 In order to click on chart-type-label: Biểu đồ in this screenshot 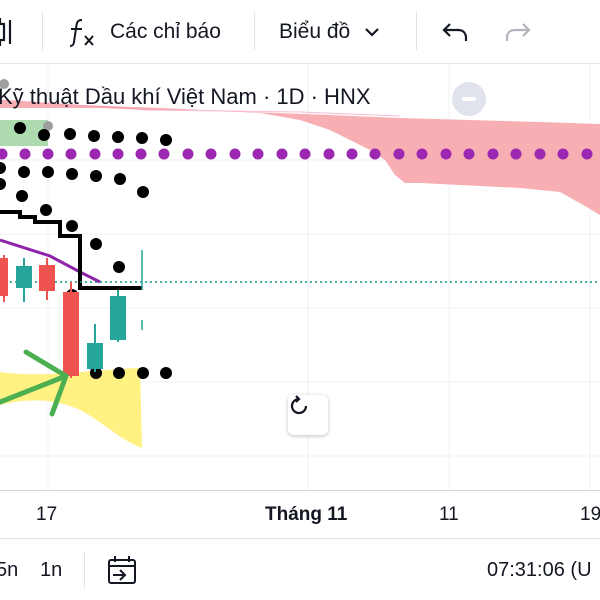, I will do `click(315, 31)`.